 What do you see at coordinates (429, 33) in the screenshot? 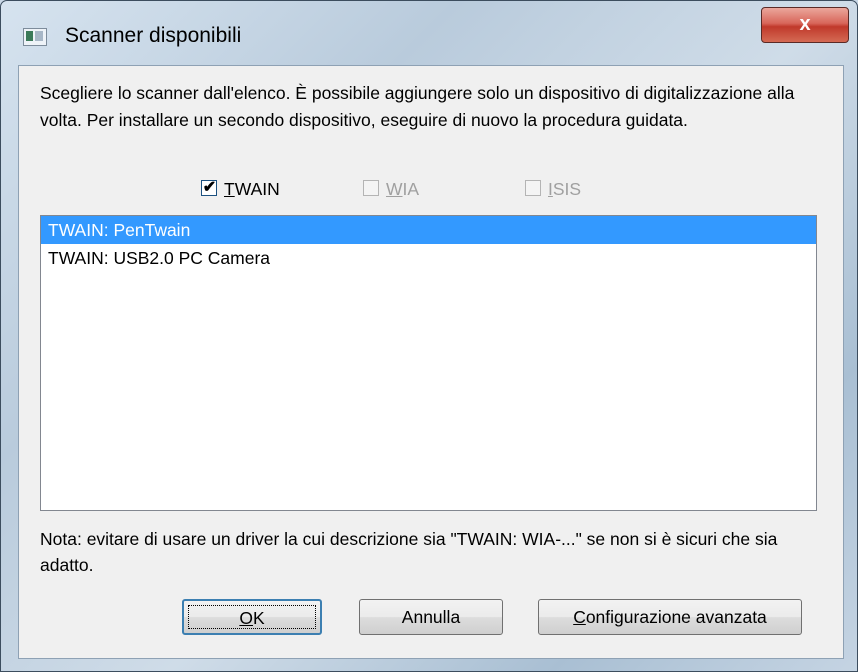
I see `title-bar: Scanner disponibili x` at bounding box center [429, 33].